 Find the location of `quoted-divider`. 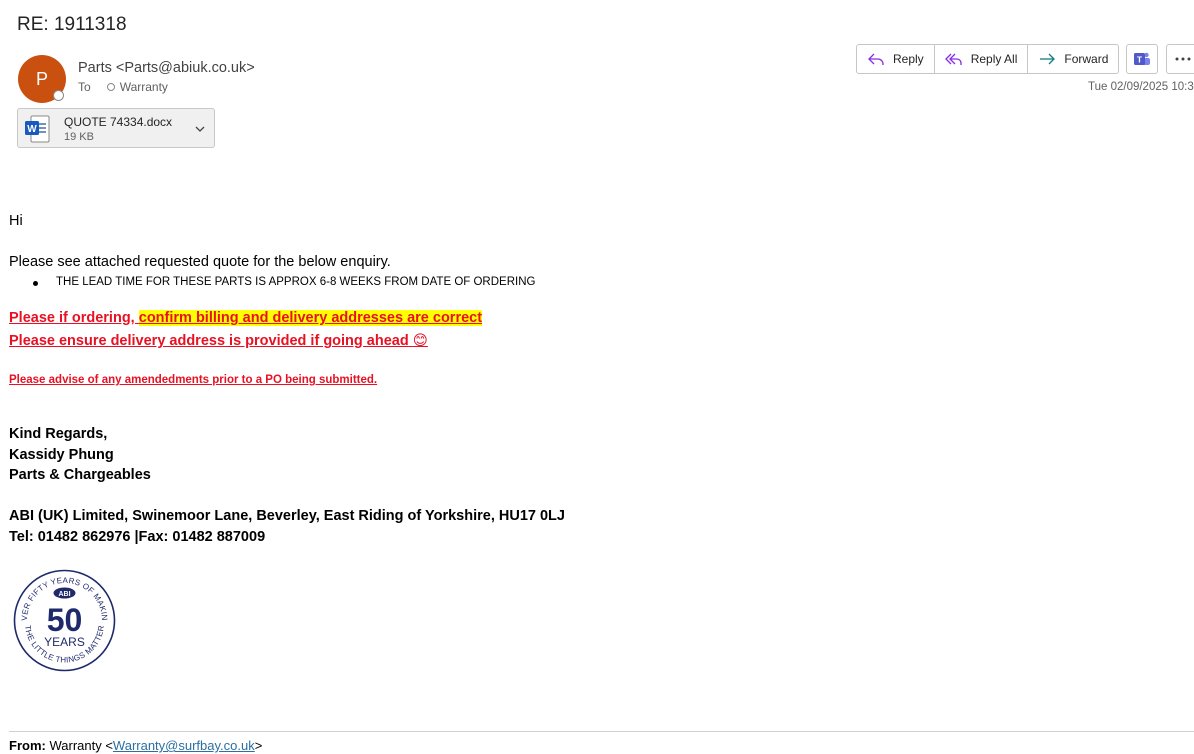

quoted-divider is located at coordinates (601, 731).